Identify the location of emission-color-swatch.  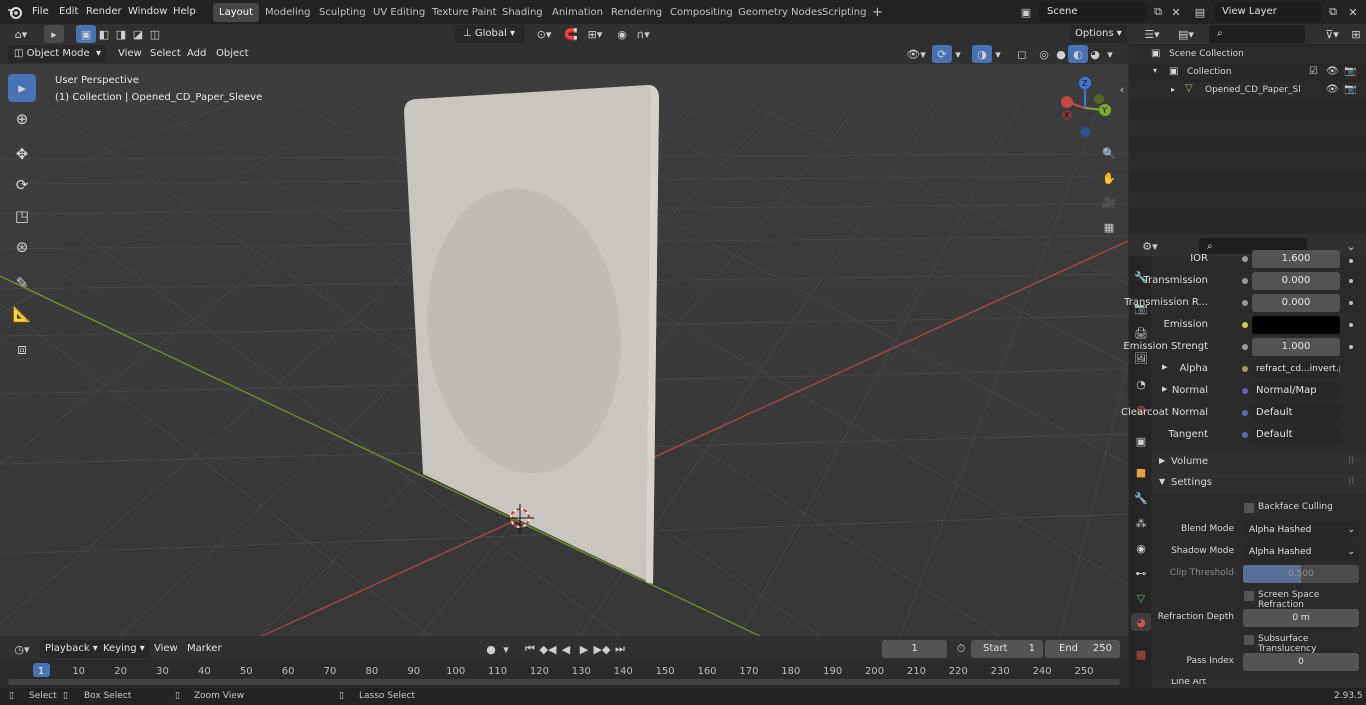
(1296, 325).